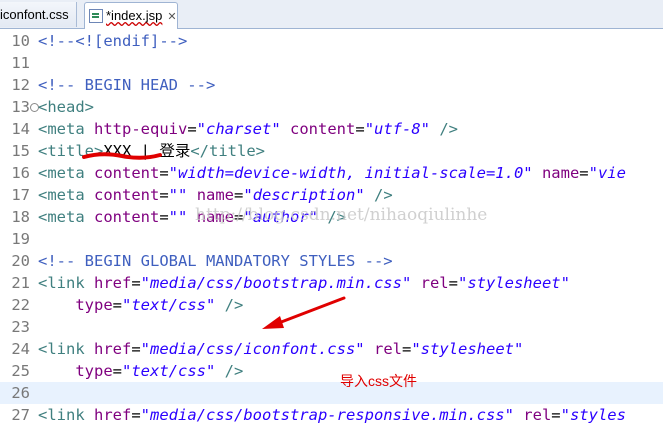 The width and height of the screenshot is (663, 426). What do you see at coordinates (467, 349) in the screenshot?
I see `code-token: "stylesheet"` at bounding box center [467, 349].